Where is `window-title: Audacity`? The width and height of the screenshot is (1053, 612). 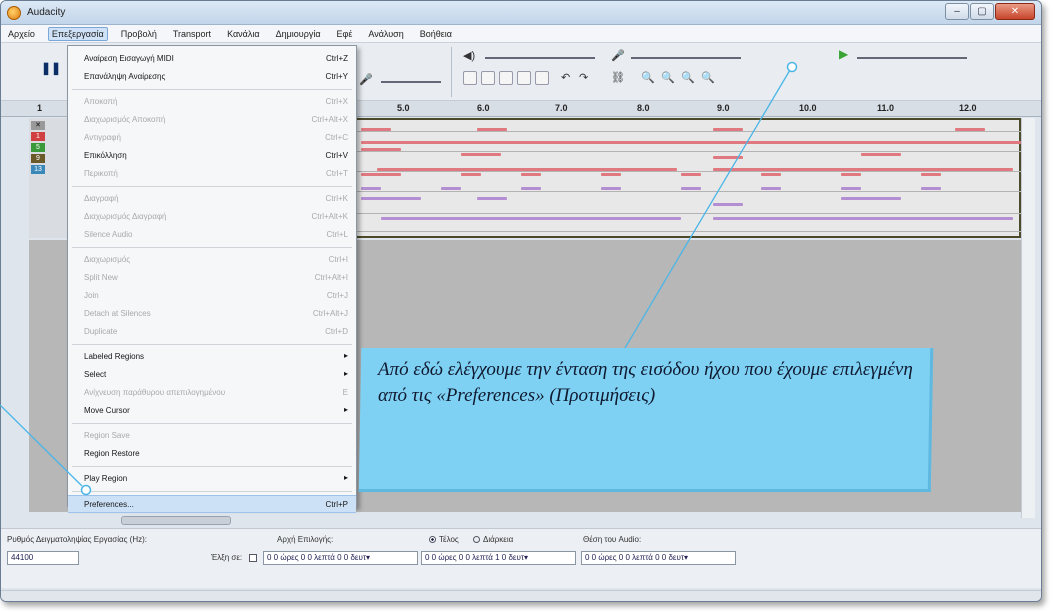
window-title: Audacity is located at coordinates (46, 12).